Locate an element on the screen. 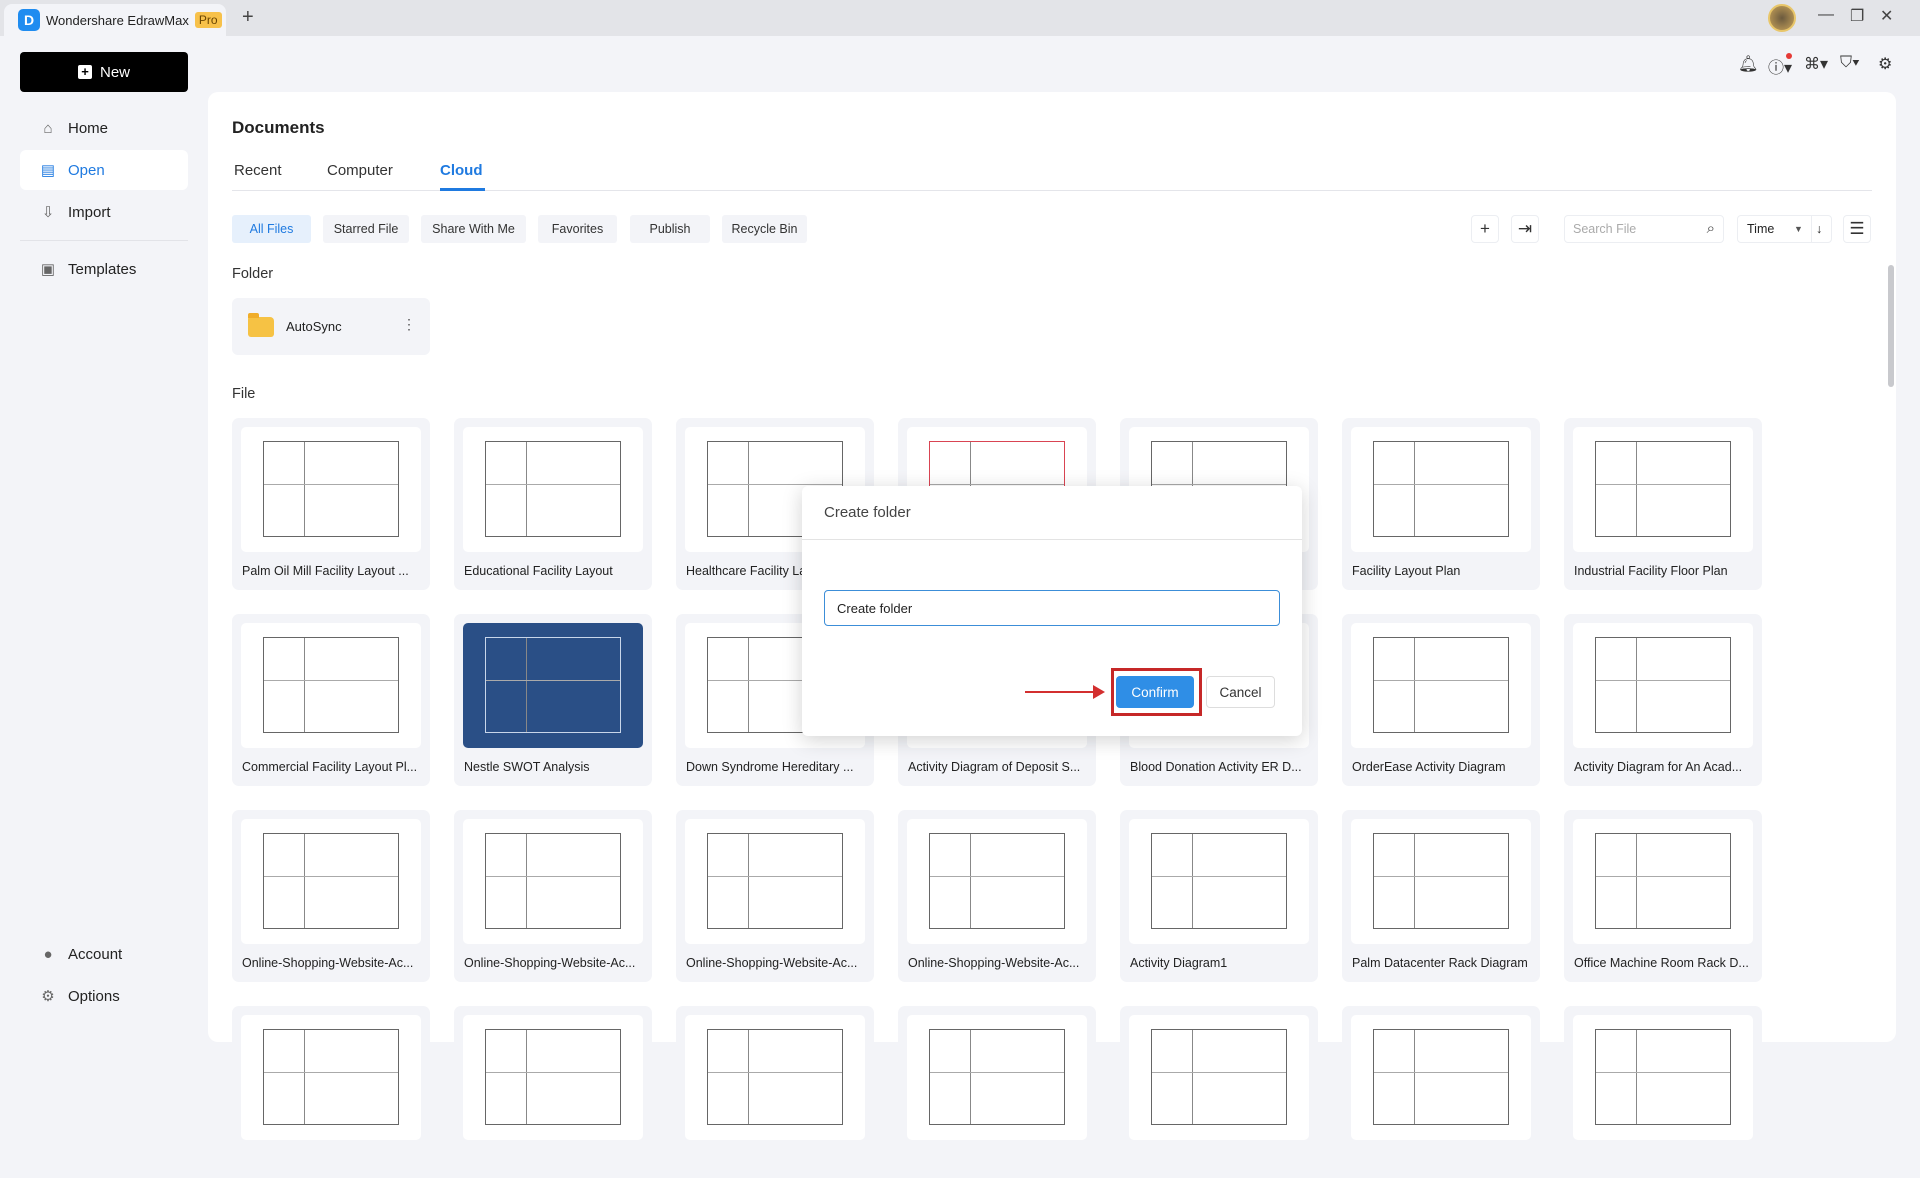 This screenshot has height=1178, width=1920. annotation-arrow is located at coordinates (1065, 692).